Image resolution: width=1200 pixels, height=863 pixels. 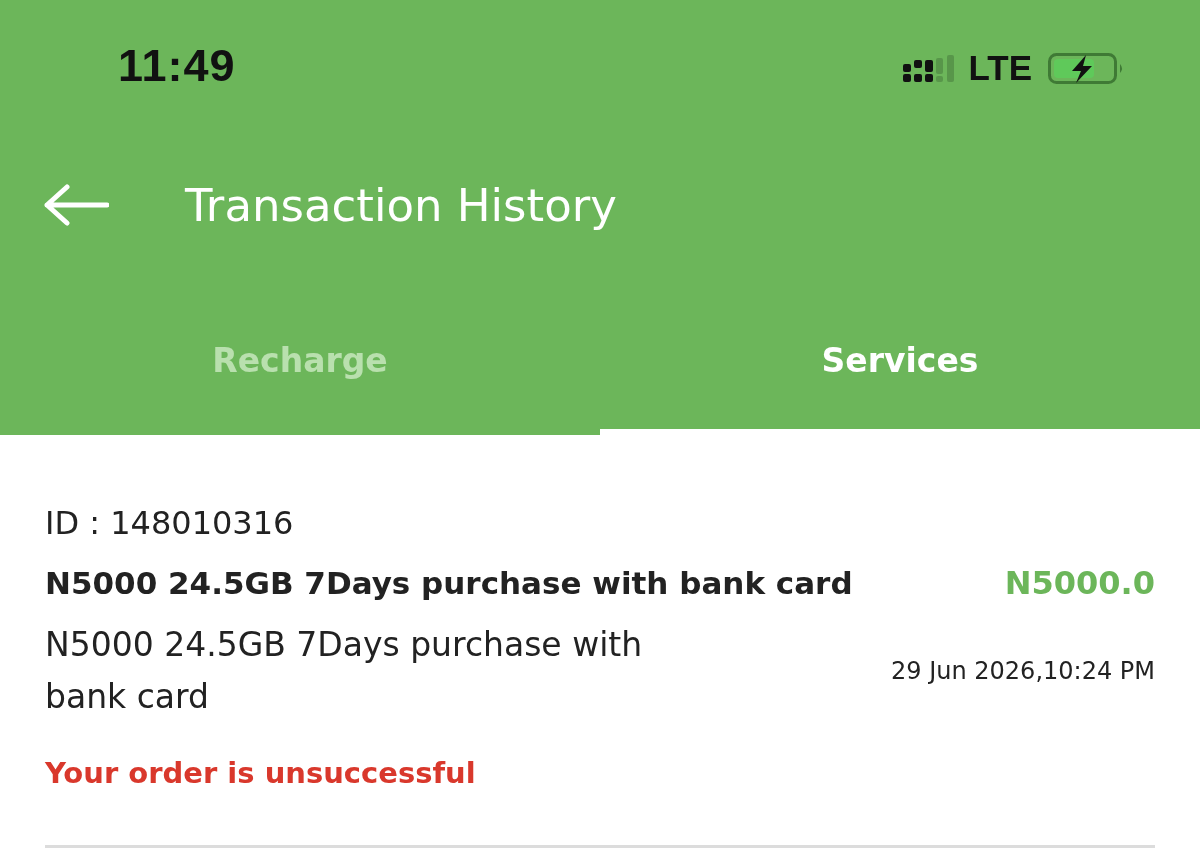 I want to click on back-button, so click(x=76, y=205).